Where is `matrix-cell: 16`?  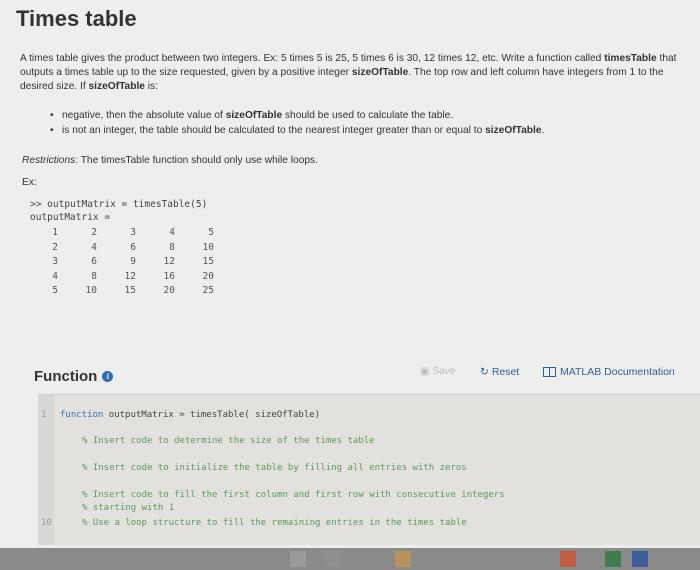 matrix-cell: 16 is located at coordinates (169, 276).